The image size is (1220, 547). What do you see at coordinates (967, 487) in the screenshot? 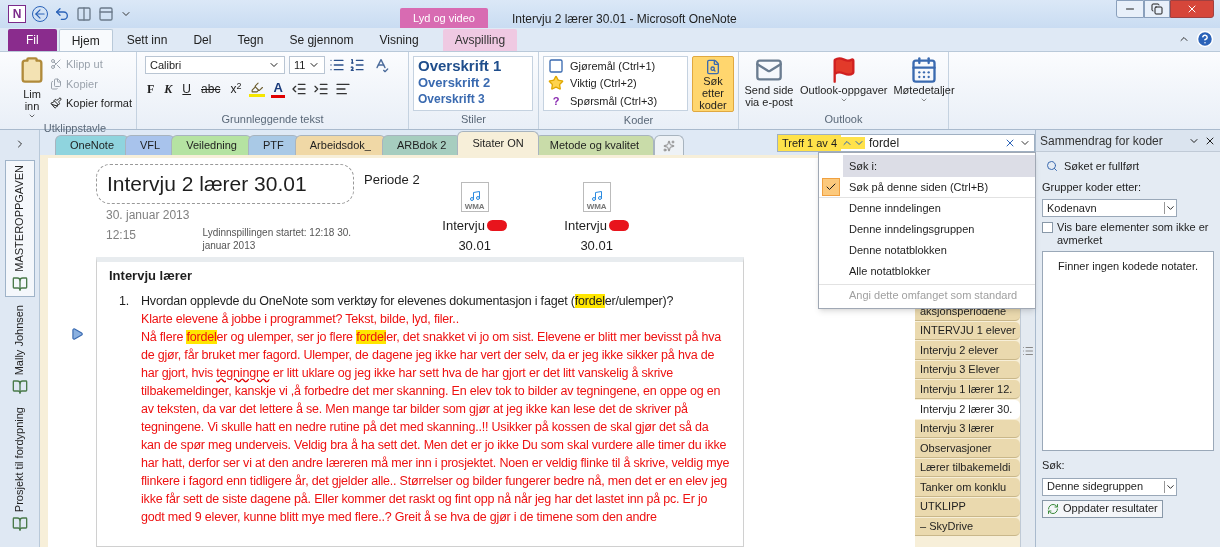
I see `page-tab: Tanker om konklu` at bounding box center [967, 487].